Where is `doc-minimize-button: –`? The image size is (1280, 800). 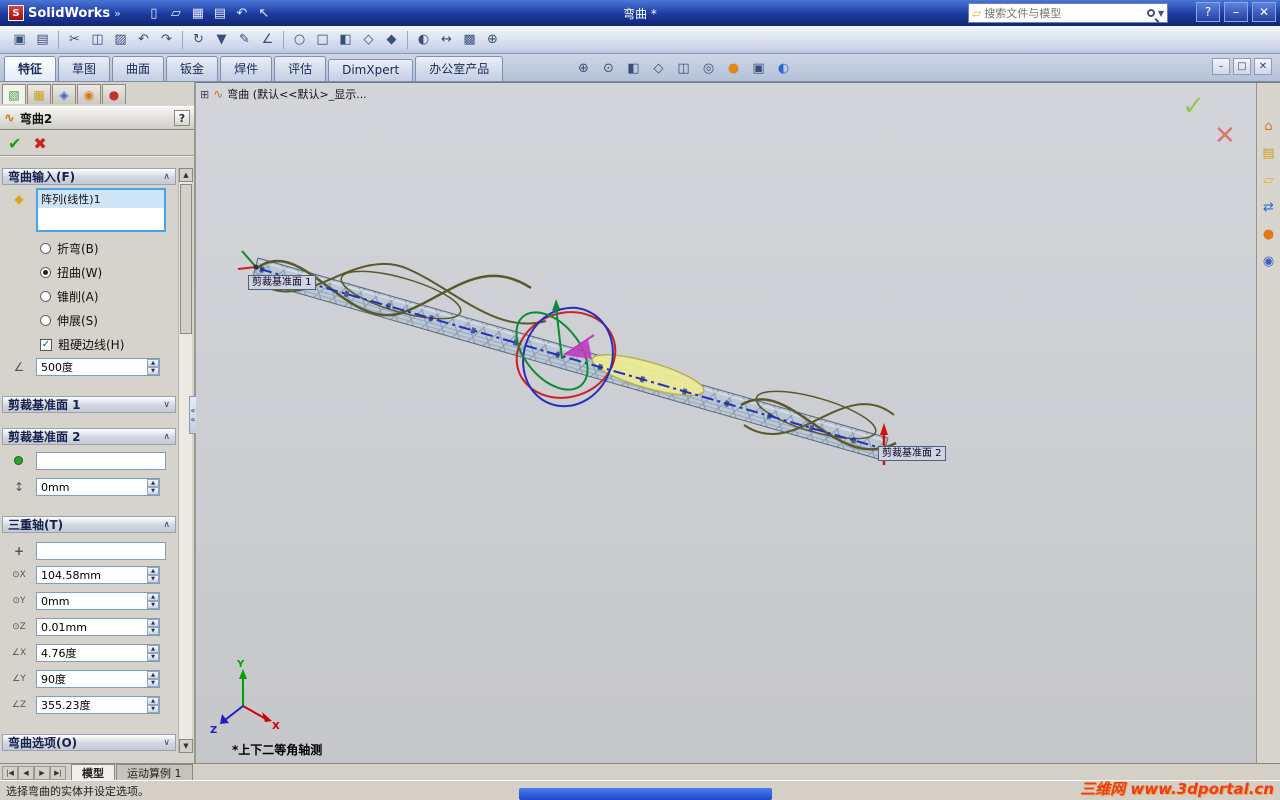 doc-minimize-button: – is located at coordinates (1221, 66).